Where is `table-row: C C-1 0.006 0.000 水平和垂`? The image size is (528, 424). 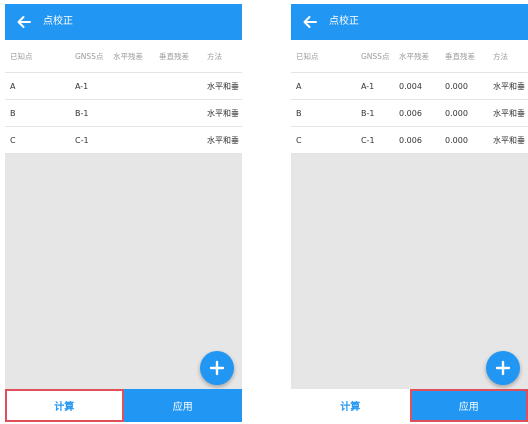 table-row: C C-1 0.006 0.000 水平和垂 is located at coordinates (409, 140).